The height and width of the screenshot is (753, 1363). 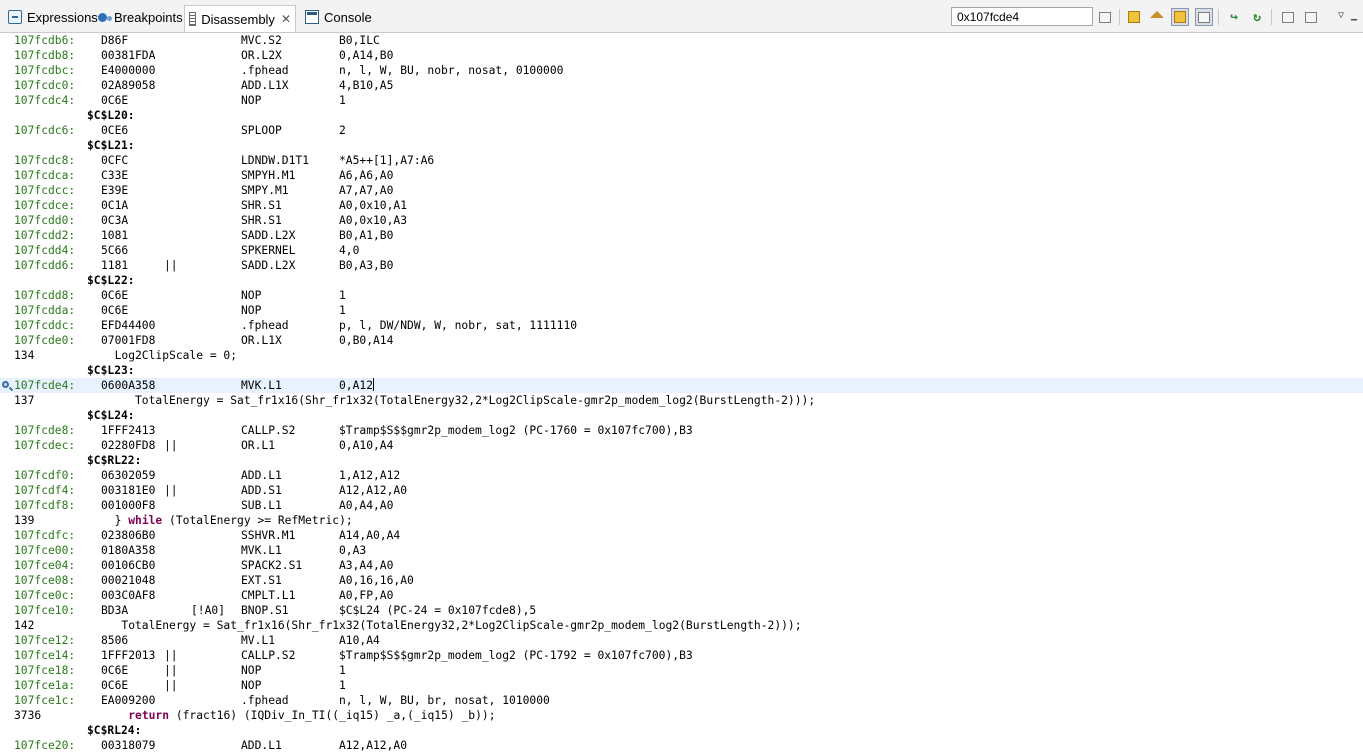 I want to click on instruction-address: 107fcdd4:, so click(x=45, y=250).